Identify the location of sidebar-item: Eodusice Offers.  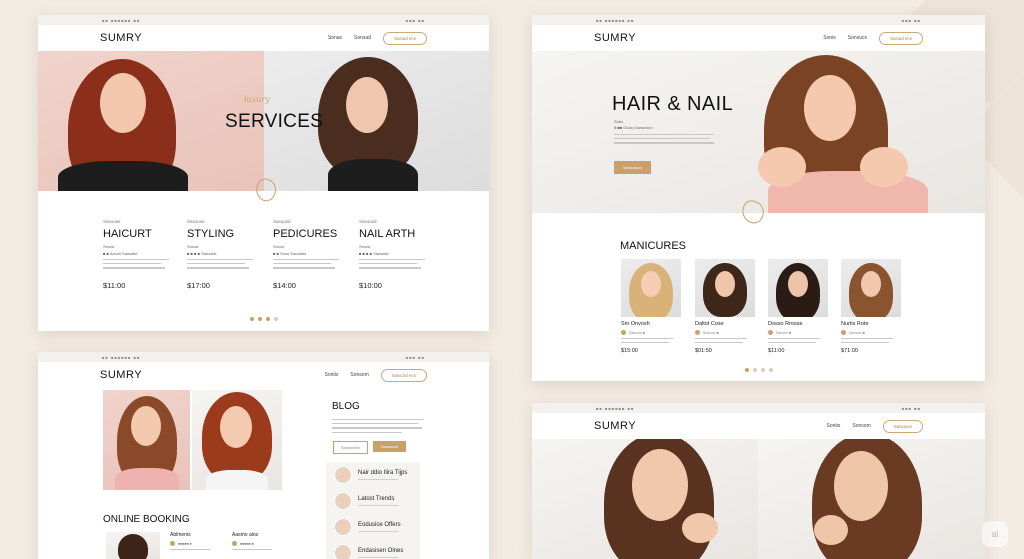
(373, 527).